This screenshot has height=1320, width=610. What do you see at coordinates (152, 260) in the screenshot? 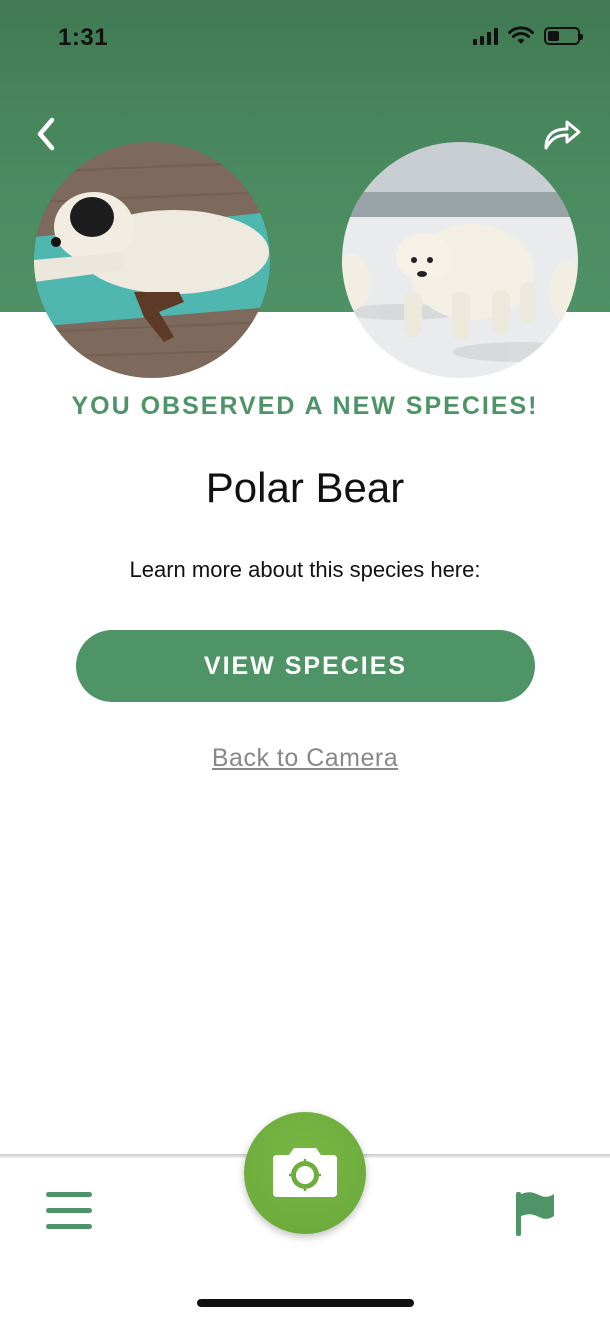
I see `user-photo` at bounding box center [152, 260].